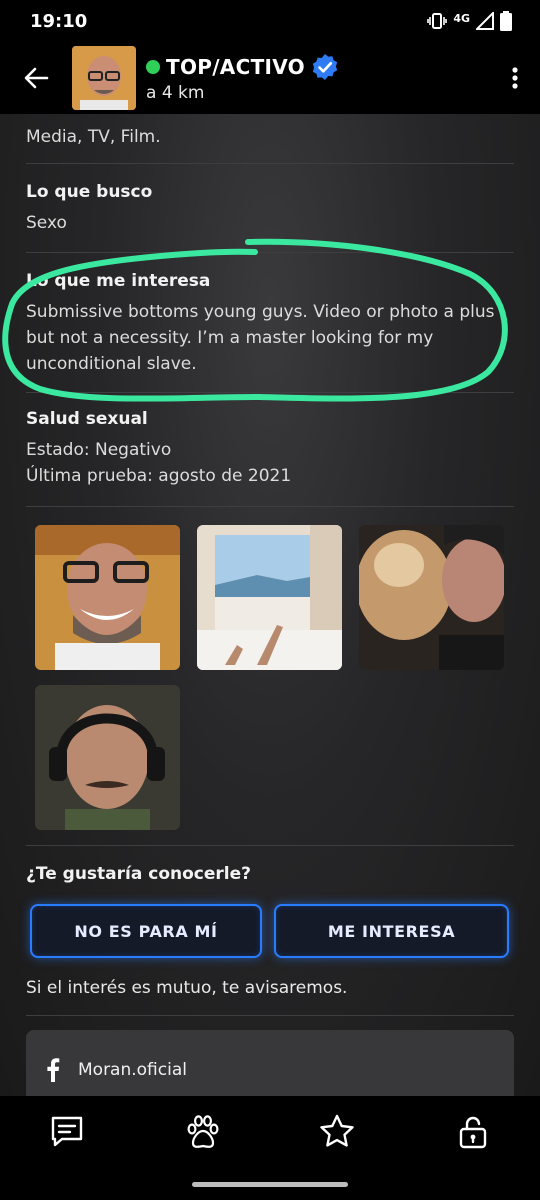 The width and height of the screenshot is (540, 1200). What do you see at coordinates (270, 1184) in the screenshot?
I see `home-indicator` at bounding box center [270, 1184].